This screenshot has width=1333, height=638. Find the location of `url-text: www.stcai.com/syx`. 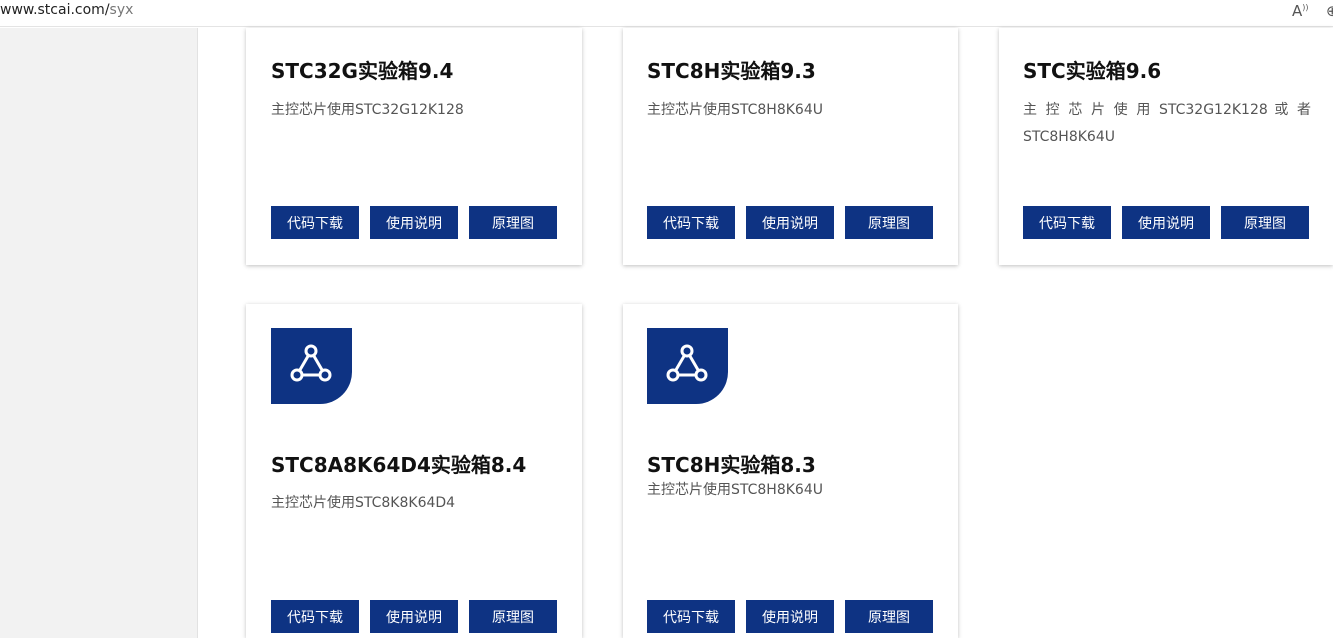

url-text: www.stcai.com/syx is located at coordinates (66, 10).